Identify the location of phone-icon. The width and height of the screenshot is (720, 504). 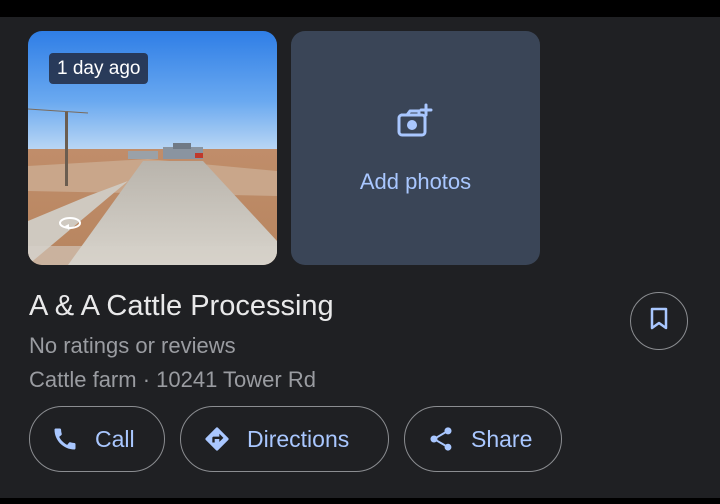
(65, 439).